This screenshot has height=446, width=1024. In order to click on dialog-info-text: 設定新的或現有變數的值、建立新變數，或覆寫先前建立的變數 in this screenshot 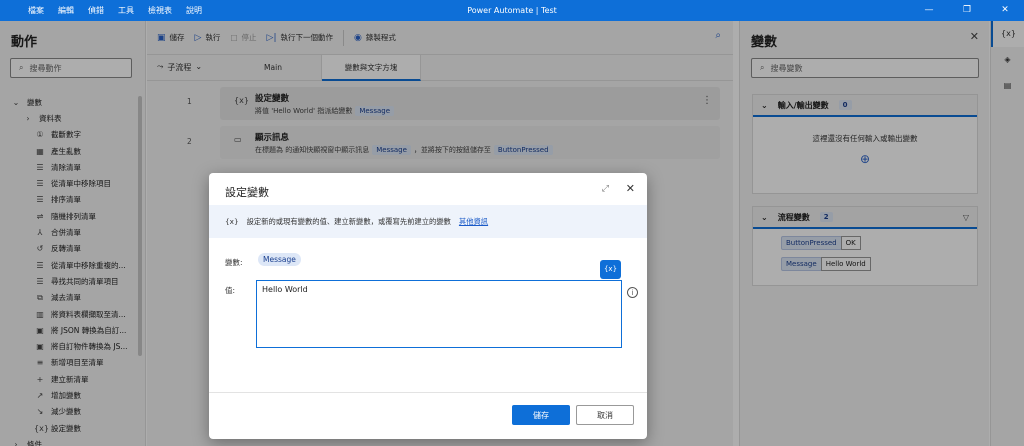, I will do `click(348, 221)`.